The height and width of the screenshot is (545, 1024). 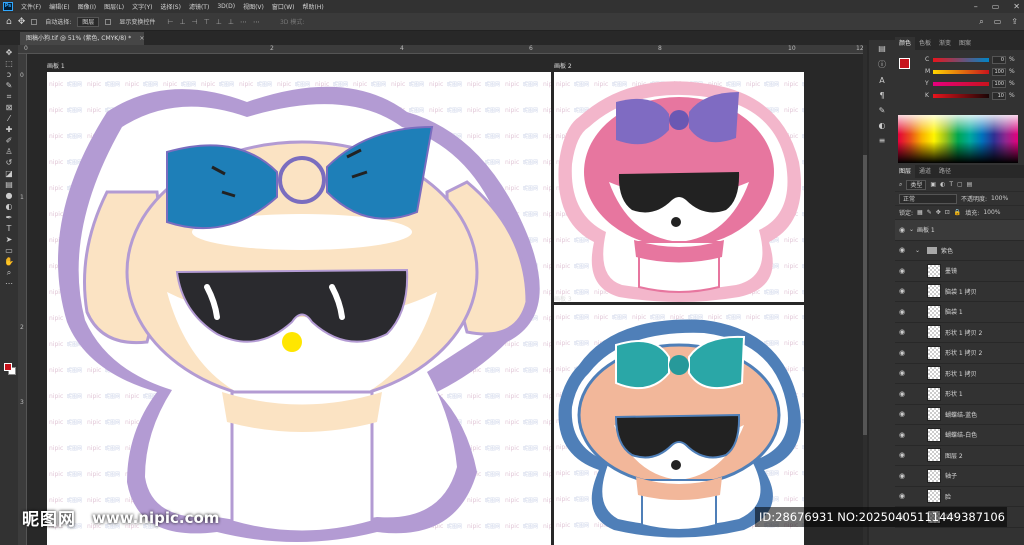 I want to click on layer-row: ◉ 形状 1 拷贝 2, so click(x=959, y=333).